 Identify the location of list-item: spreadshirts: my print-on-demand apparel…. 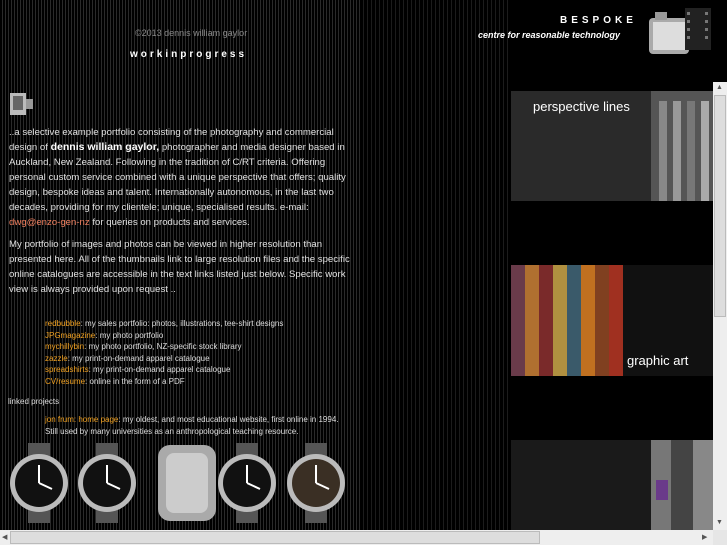
(164, 370).